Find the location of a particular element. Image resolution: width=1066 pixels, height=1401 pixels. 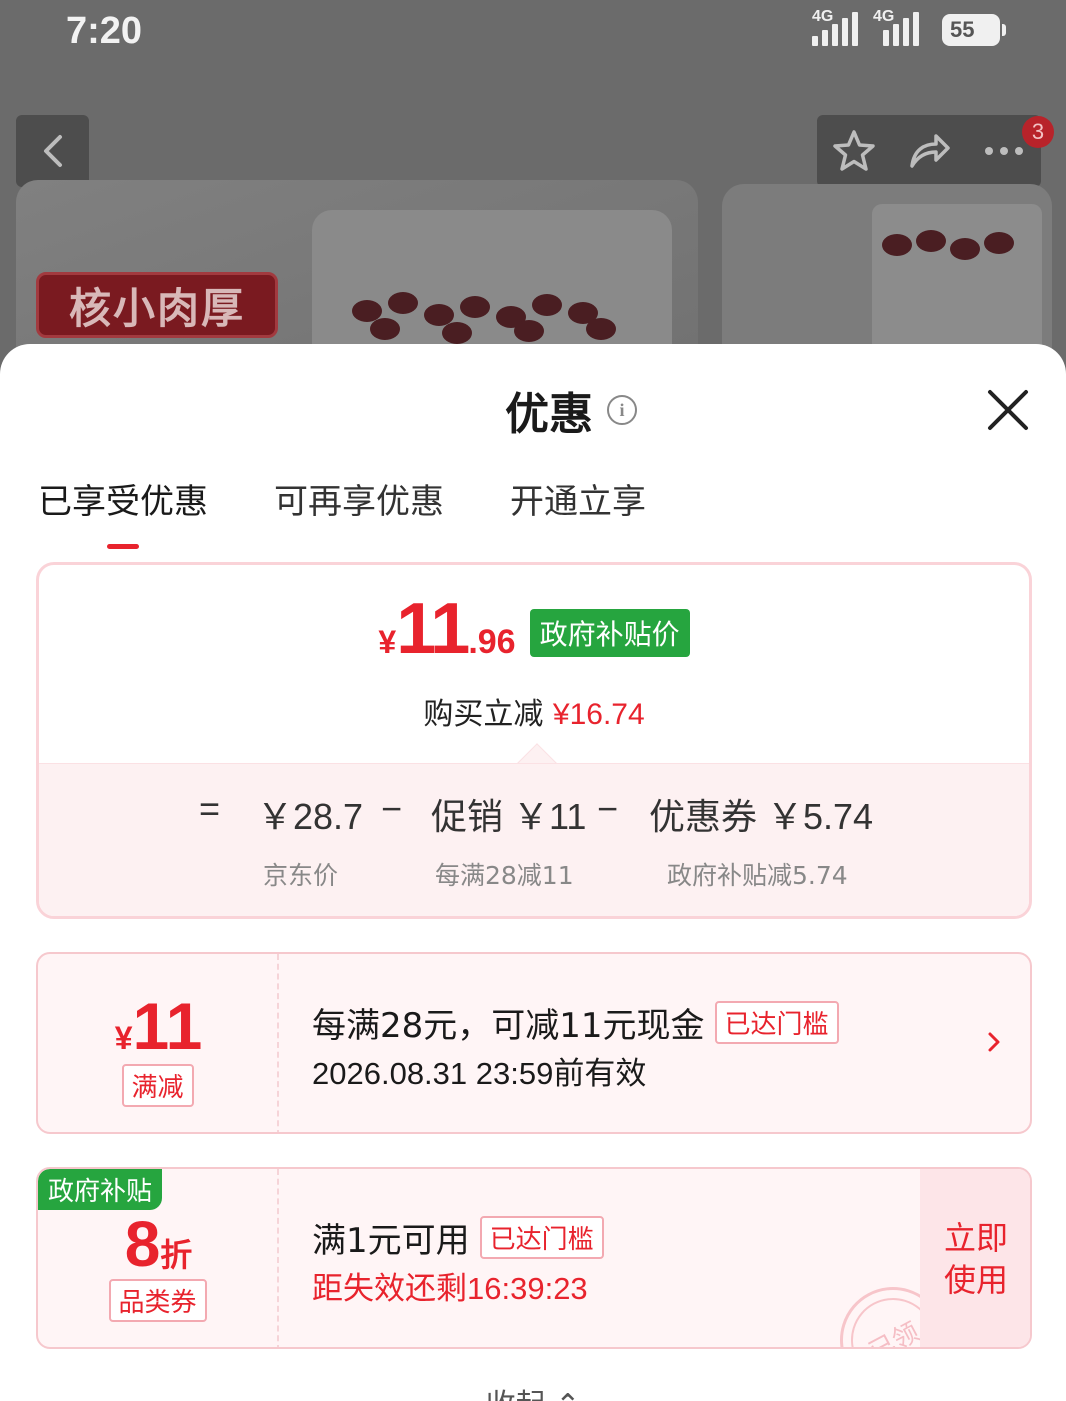

cart-badge: 3 is located at coordinates (1038, 132).